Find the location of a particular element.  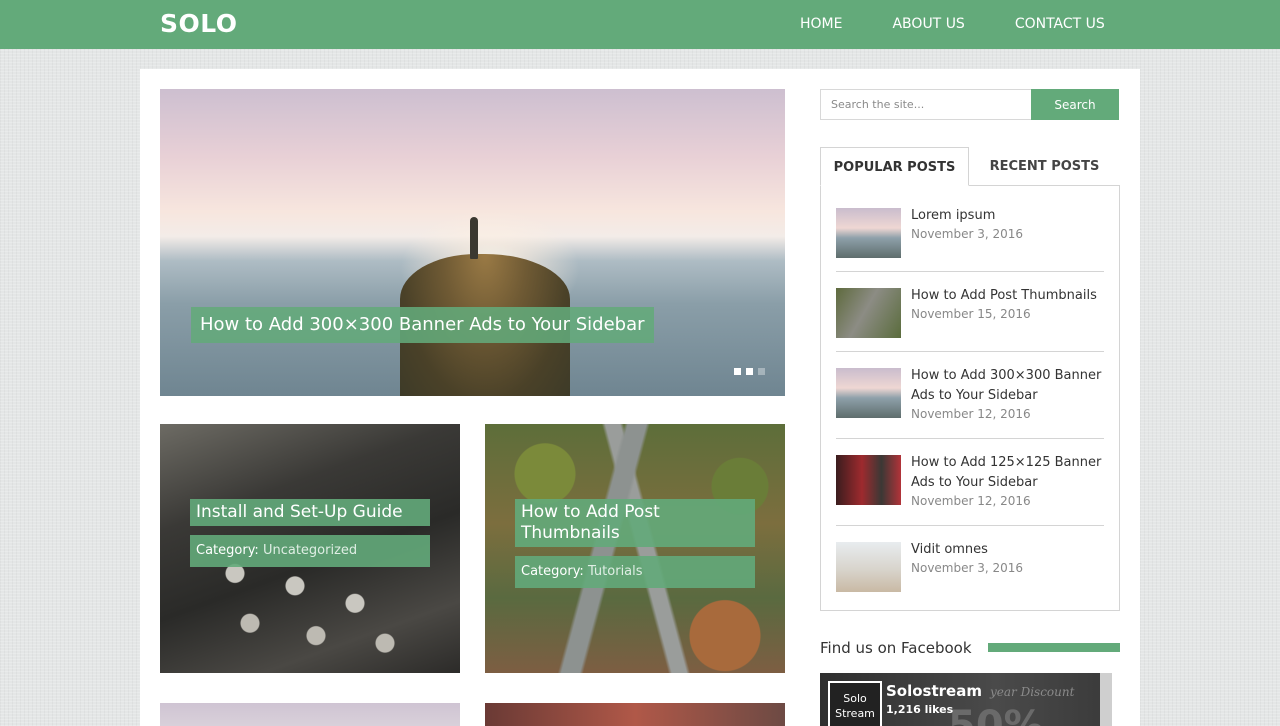

category-link: Tutorials is located at coordinates (615, 571).